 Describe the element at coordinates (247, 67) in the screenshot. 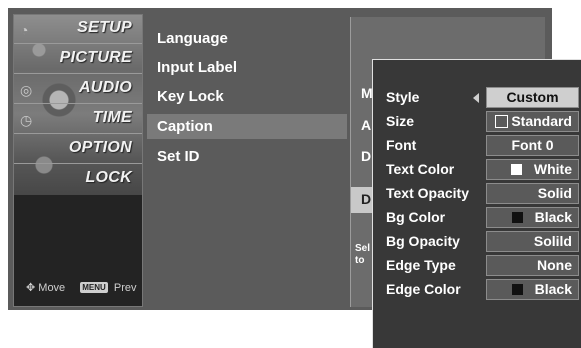

I see `option-input-label: Input Label` at that location.